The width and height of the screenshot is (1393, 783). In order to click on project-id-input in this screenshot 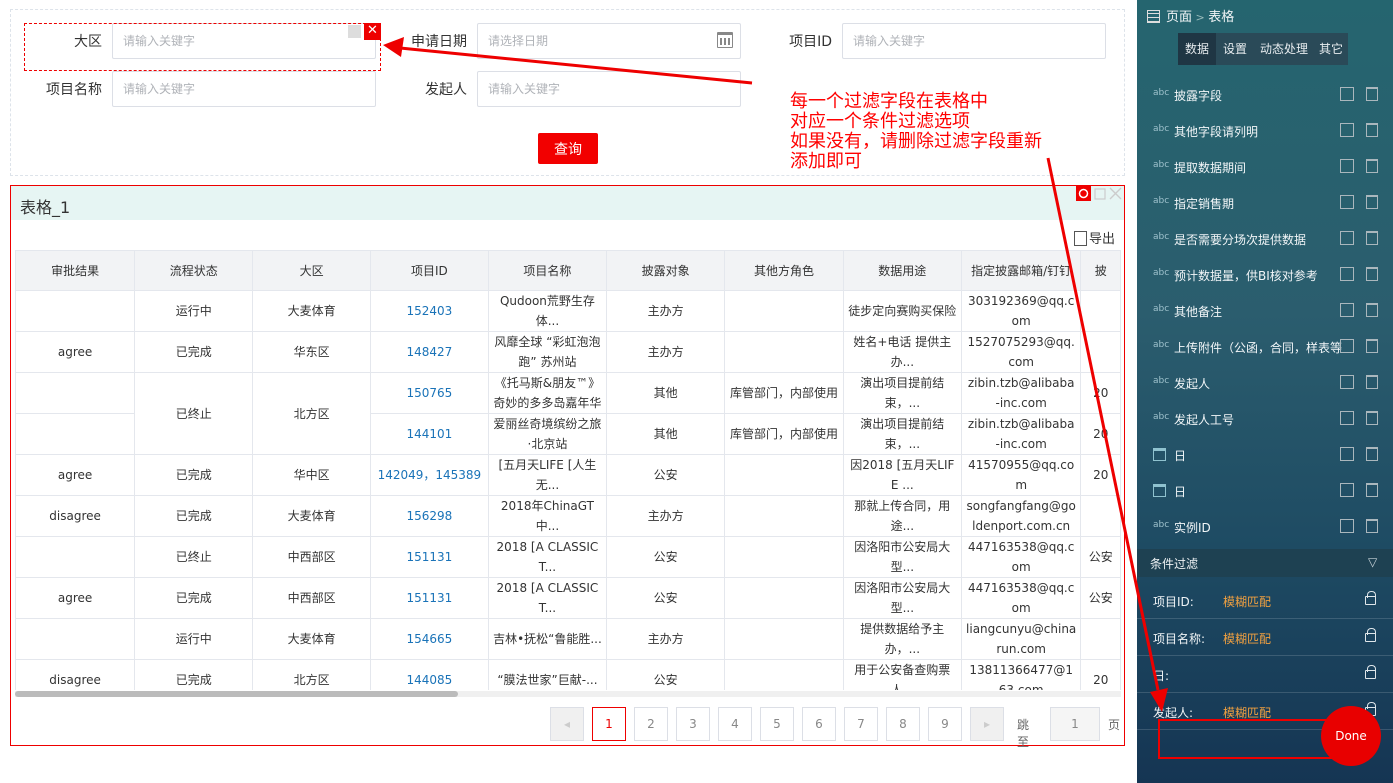, I will do `click(974, 41)`.